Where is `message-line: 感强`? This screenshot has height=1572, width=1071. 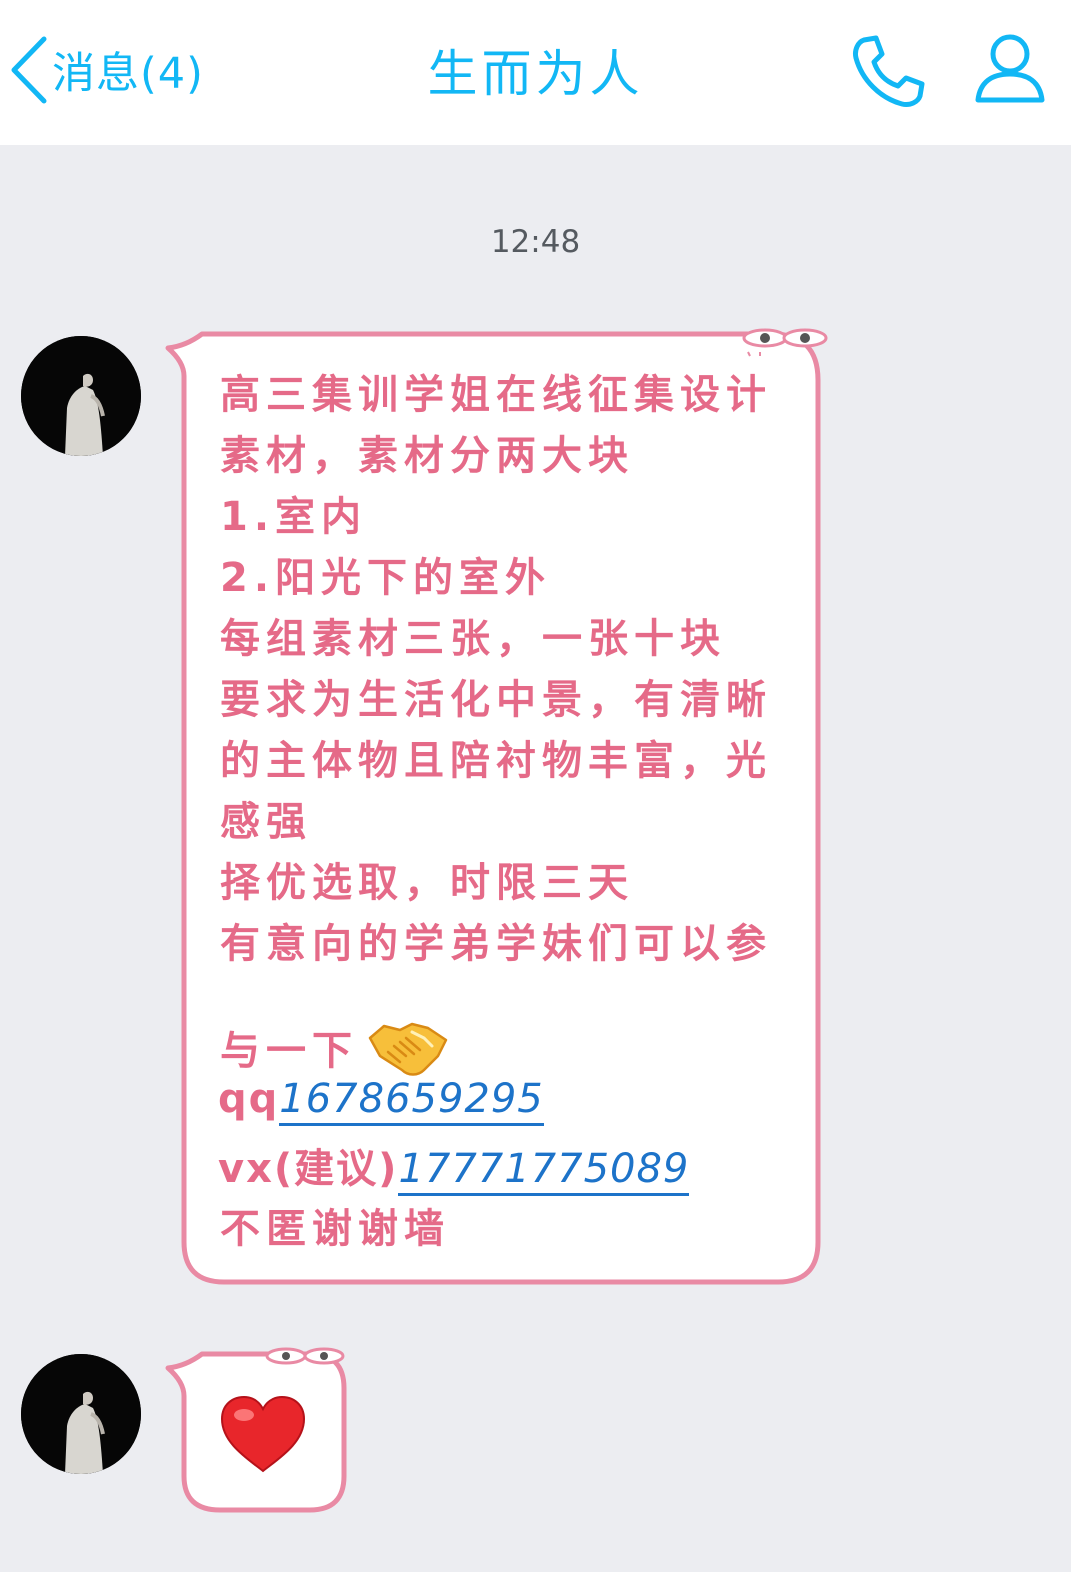
message-line: 感强 is located at coordinates (266, 822).